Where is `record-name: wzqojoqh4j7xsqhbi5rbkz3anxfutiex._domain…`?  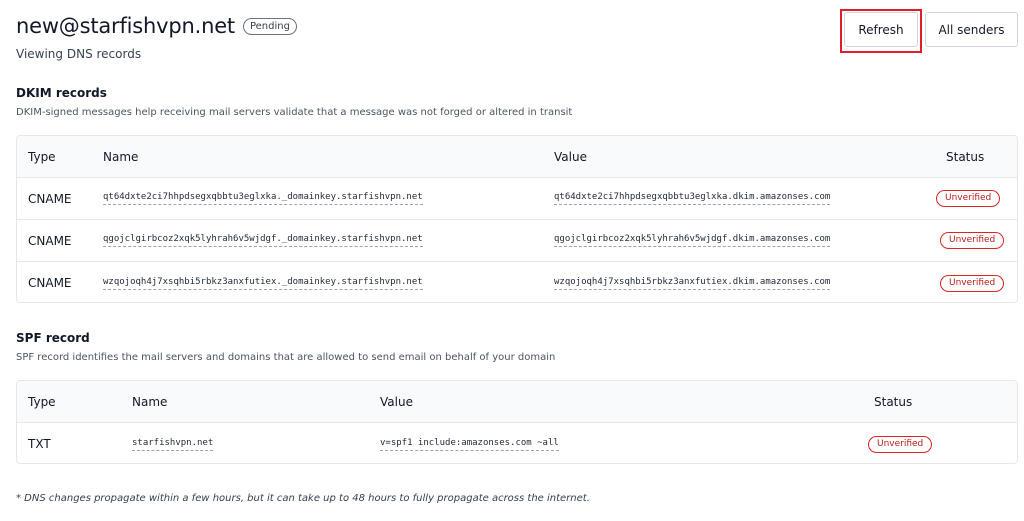 record-name: wzqojoqh4j7xsqhbi5rbkz3anxfutiex._domain… is located at coordinates (263, 283).